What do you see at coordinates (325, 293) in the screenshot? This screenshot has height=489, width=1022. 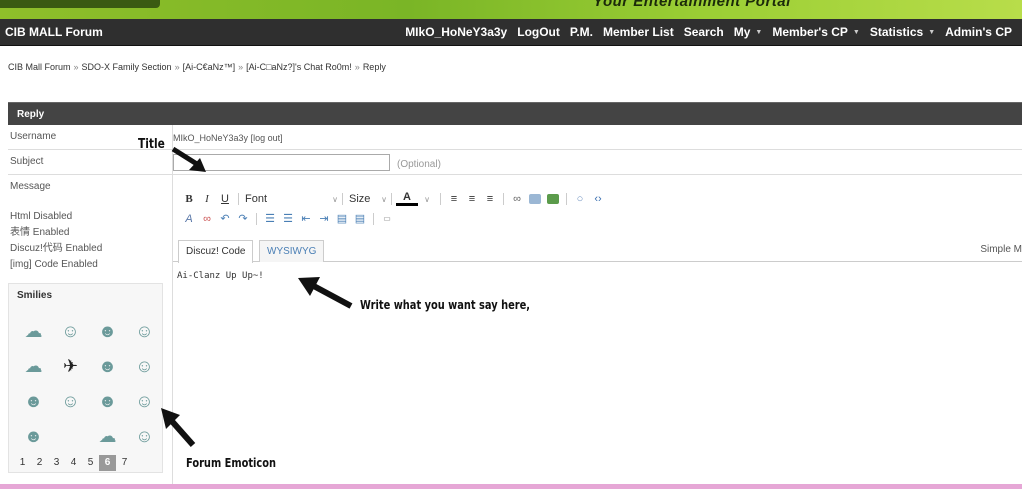 I see `arrow-icon` at bounding box center [325, 293].